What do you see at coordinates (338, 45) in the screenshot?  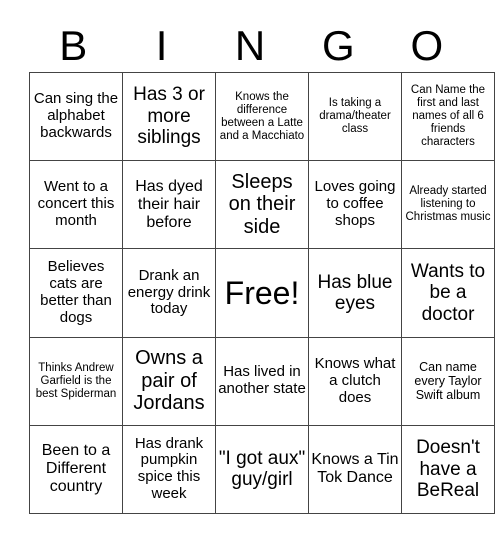 I see `header-letter-g: G` at bounding box center [338, 45].